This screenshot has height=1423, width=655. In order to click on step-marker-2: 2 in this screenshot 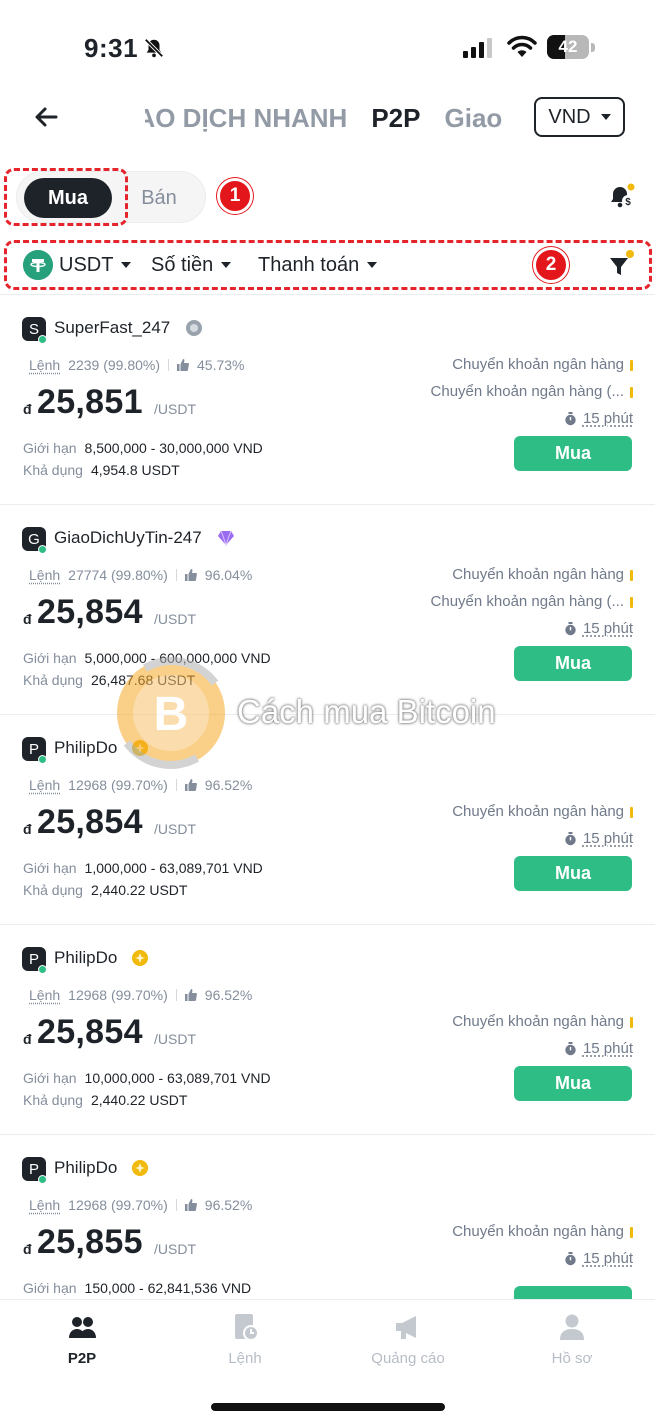, I will do `click(551, 265)`.